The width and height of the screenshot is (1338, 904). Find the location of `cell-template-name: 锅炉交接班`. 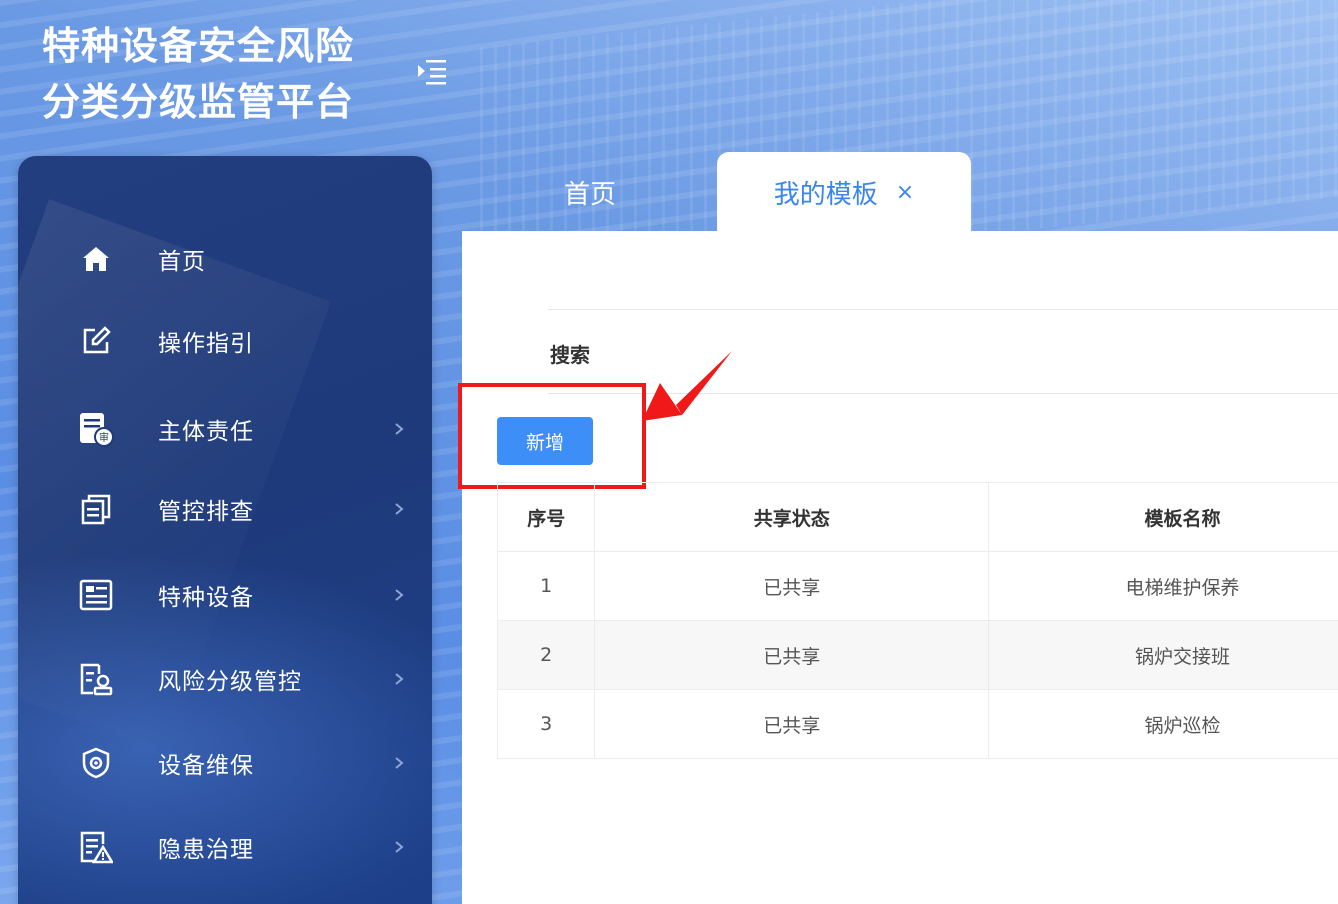

cell-template-name: 锅炉交接班 is located at coordinates (1163, 655).